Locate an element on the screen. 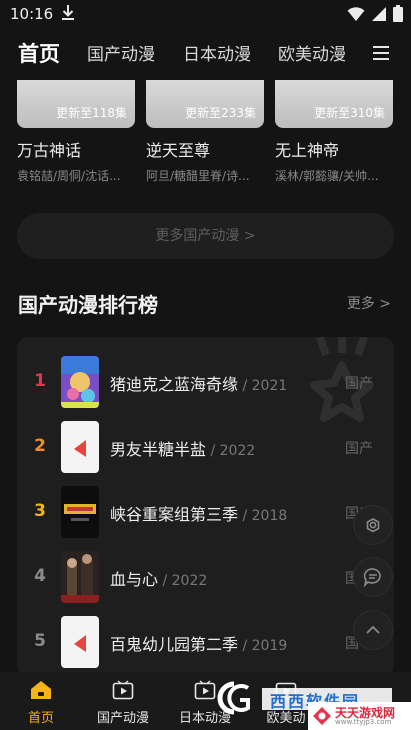 The image size is (411, 730). menu-icon is located at coordinates (381, 53).